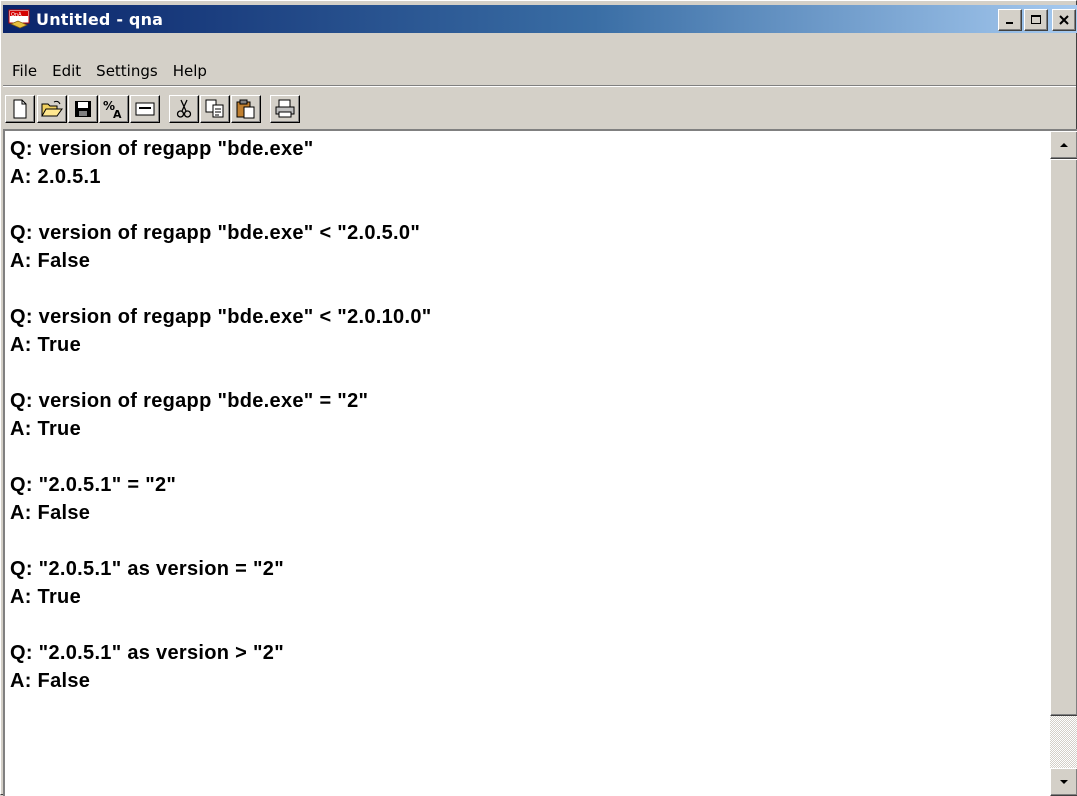  What do you see at coordinates (1063, 742) in the screenshot?
I see `scrollbar-track` at bounding box center [1063, 742].